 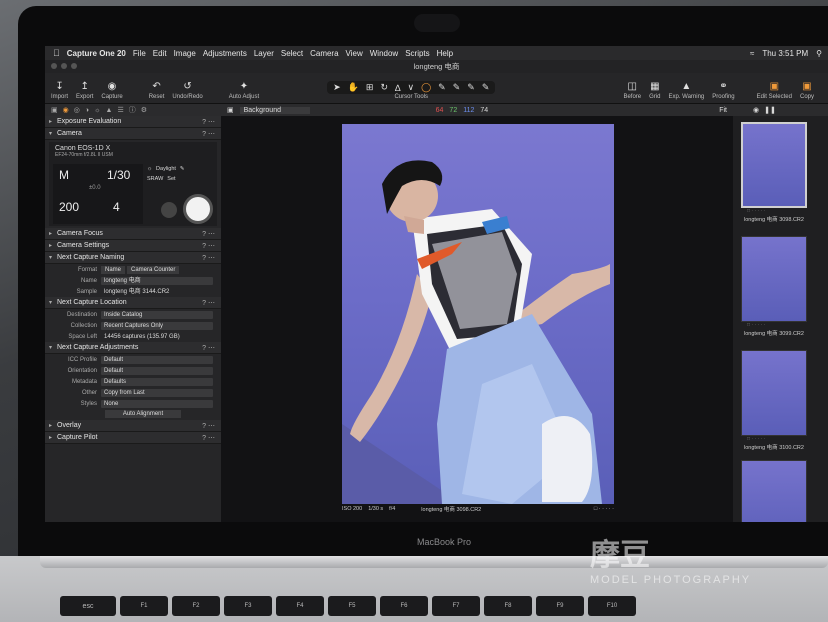 I want to click on before-button: ◫ Before, so click(x=632, y=90).